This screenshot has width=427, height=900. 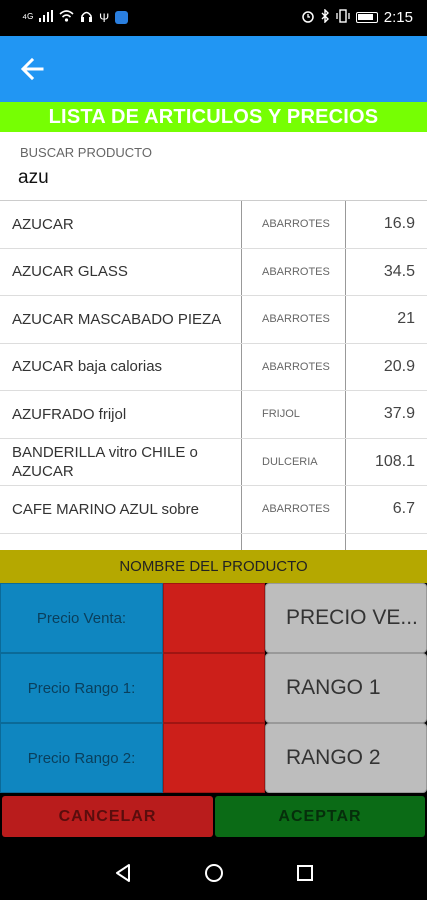 What do you see at coordinates (213, 18) in the screenshot?
I see `status-bar: ⁴ᴳ Ψ 2:15` at bounding box center [213, 18].